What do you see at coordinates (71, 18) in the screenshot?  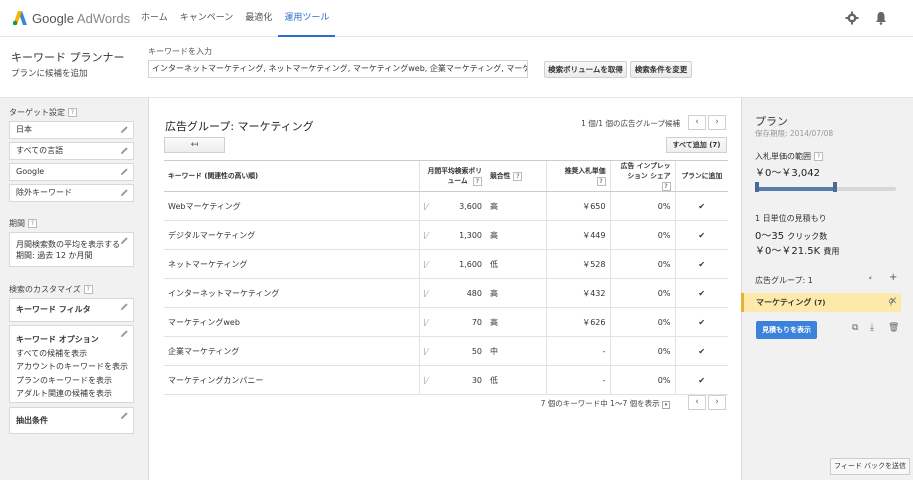 I see `adwords-logo: Google AdWords` at bounding box center [71, 18].